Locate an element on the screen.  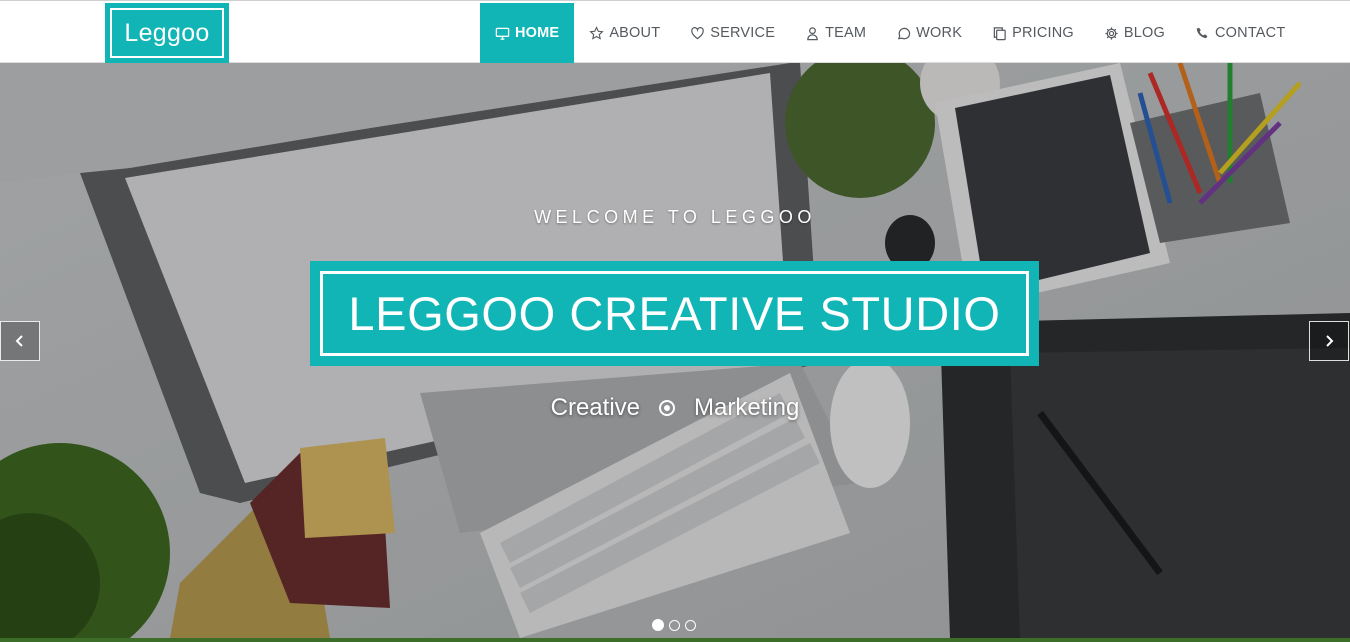
hero-subtitle: Creative Marketing is located at coordinates (675, 408).